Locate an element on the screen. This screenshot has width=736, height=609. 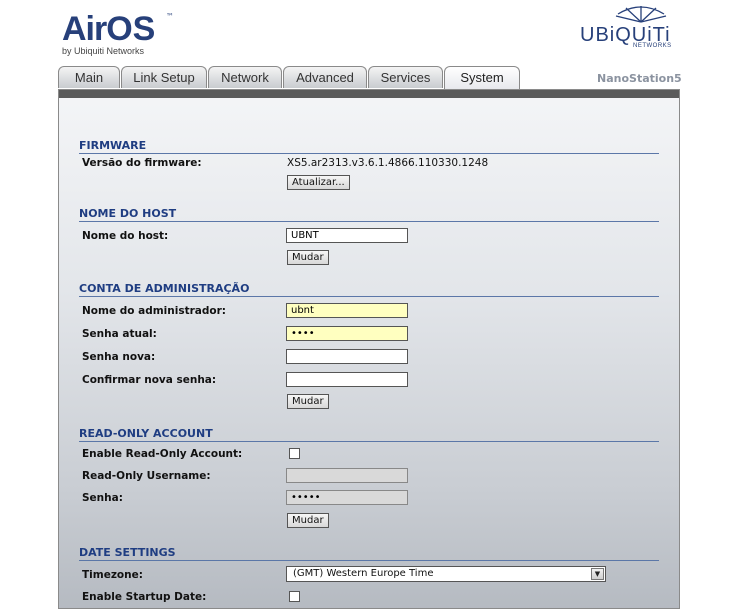
readonly-password-input: ••••• is located at coordinates (347, 497).